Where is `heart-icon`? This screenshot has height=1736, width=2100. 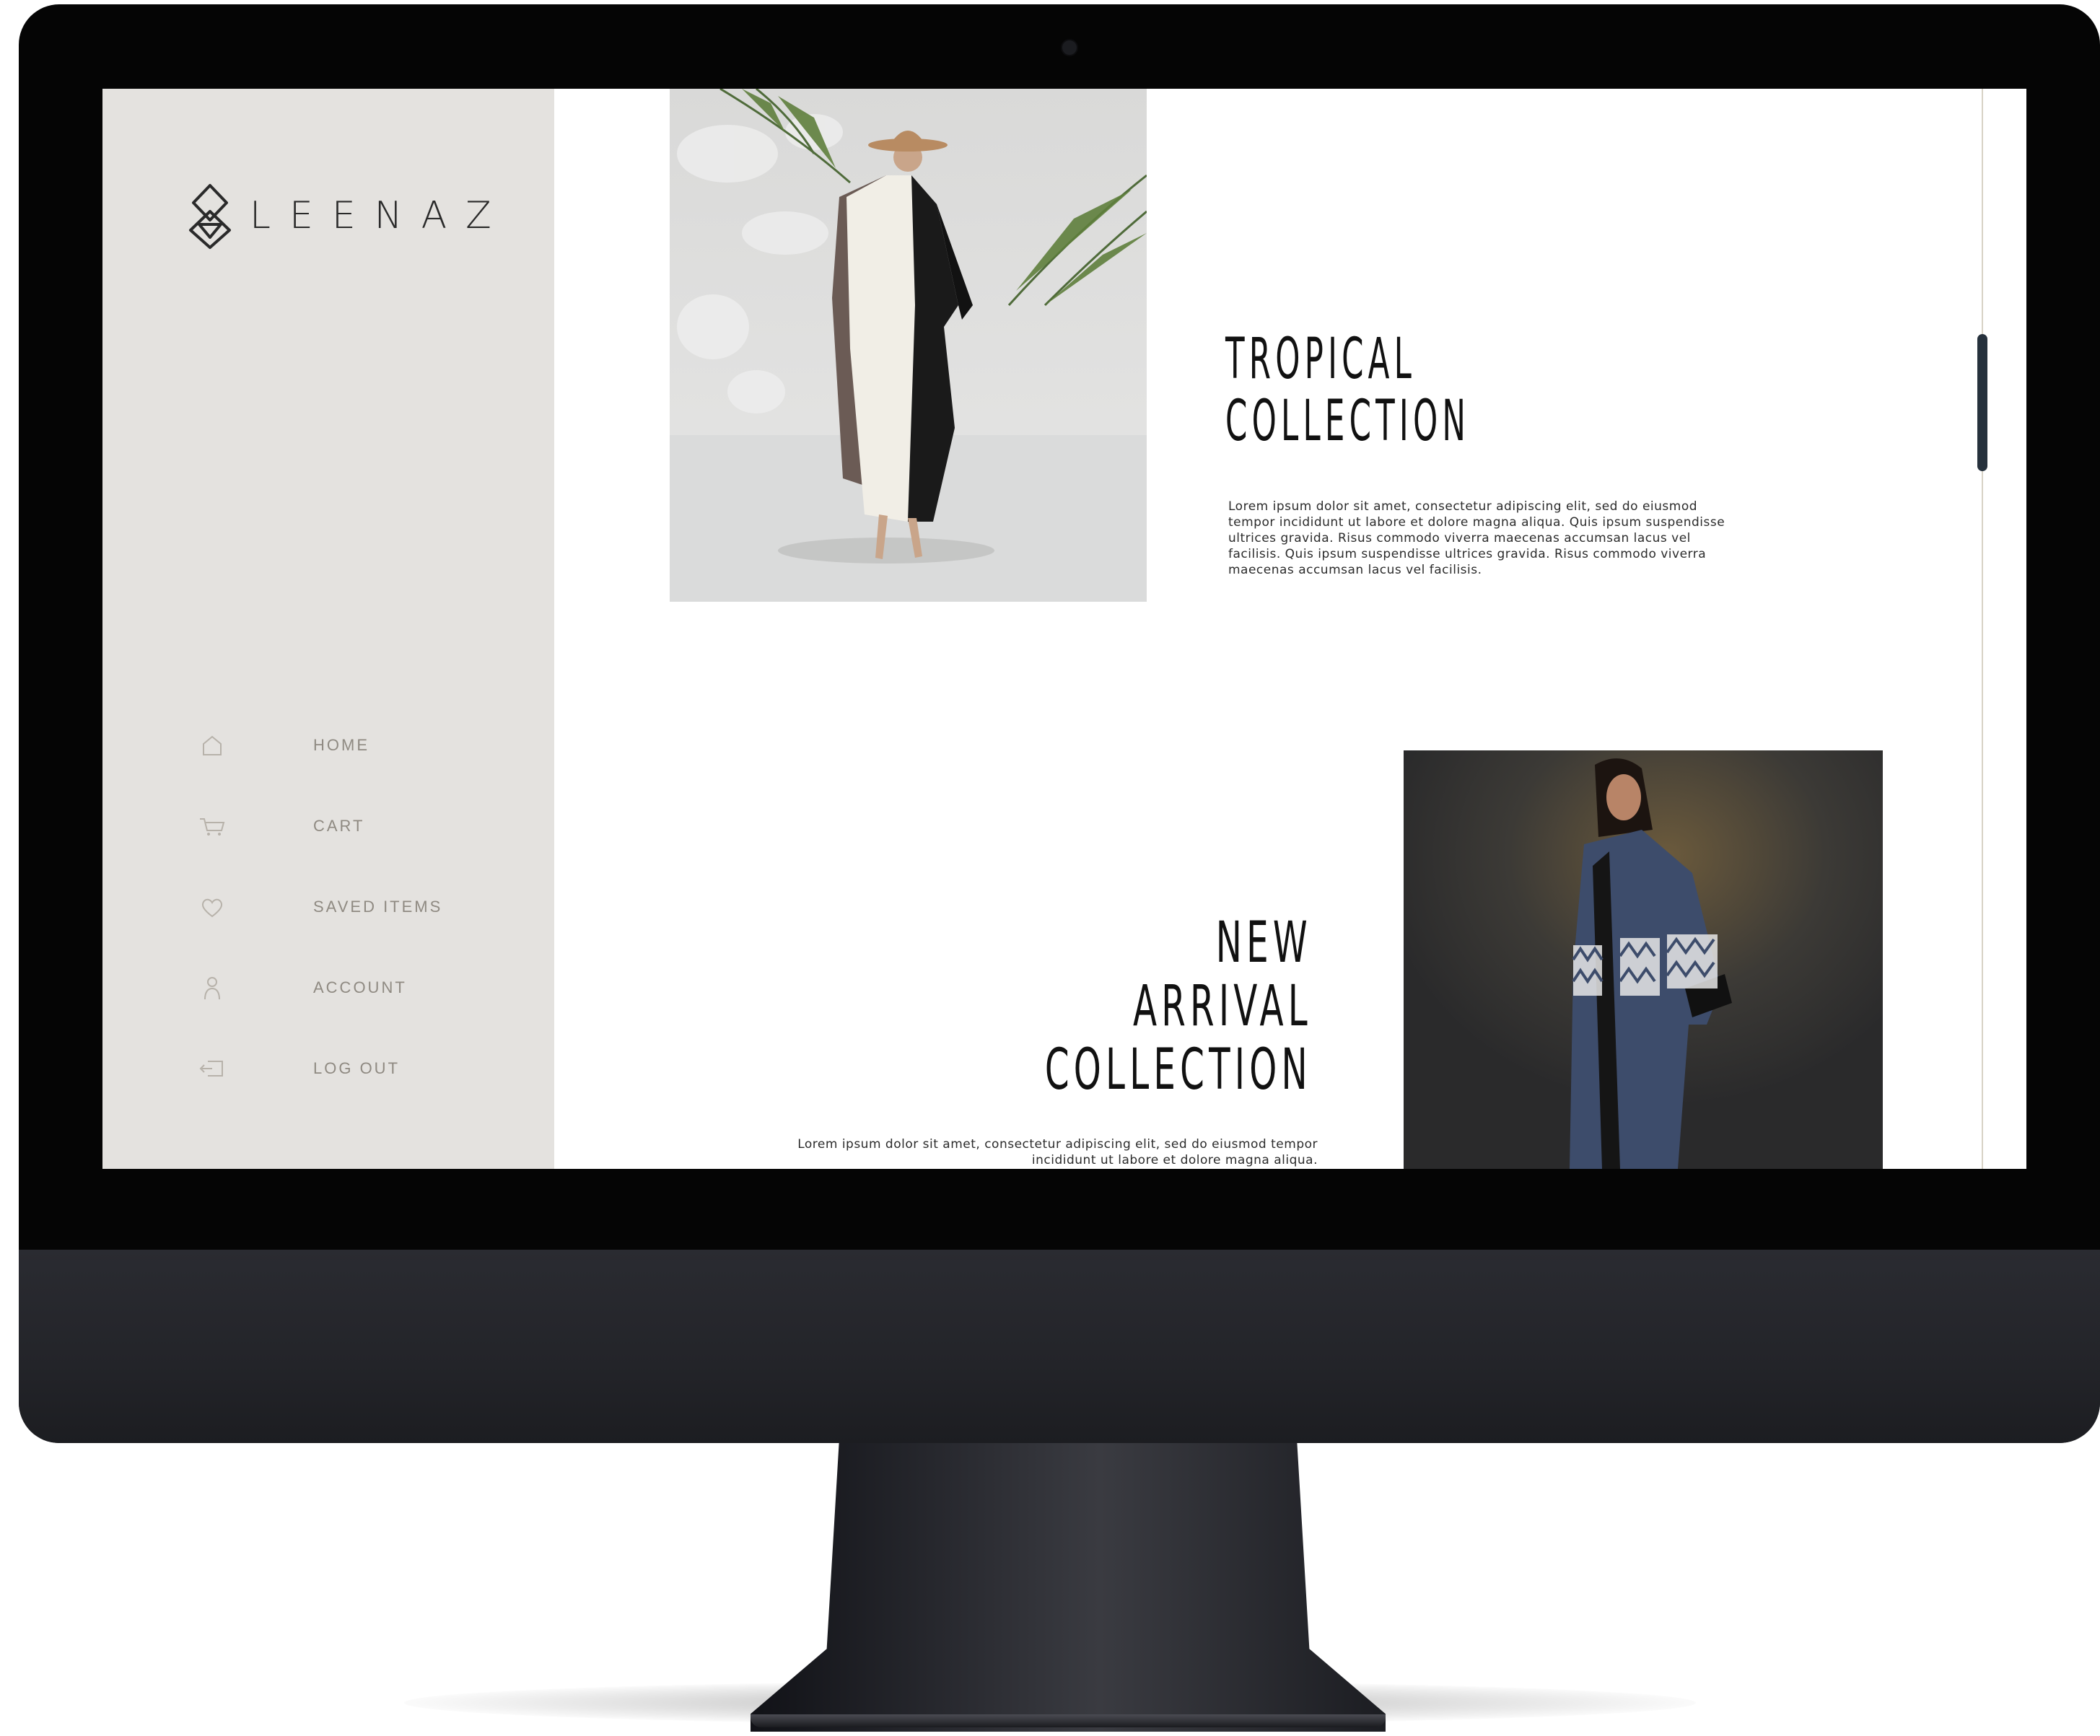 heart-icon is located at coordinates (212, 908).